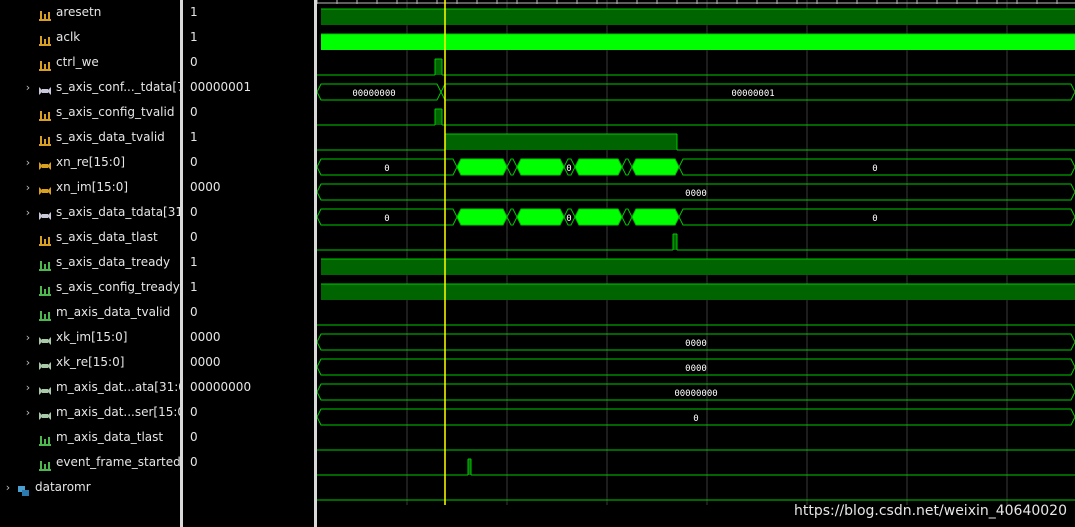  I want to click on signal-name: xn_re[15:0], so click(91, 162).